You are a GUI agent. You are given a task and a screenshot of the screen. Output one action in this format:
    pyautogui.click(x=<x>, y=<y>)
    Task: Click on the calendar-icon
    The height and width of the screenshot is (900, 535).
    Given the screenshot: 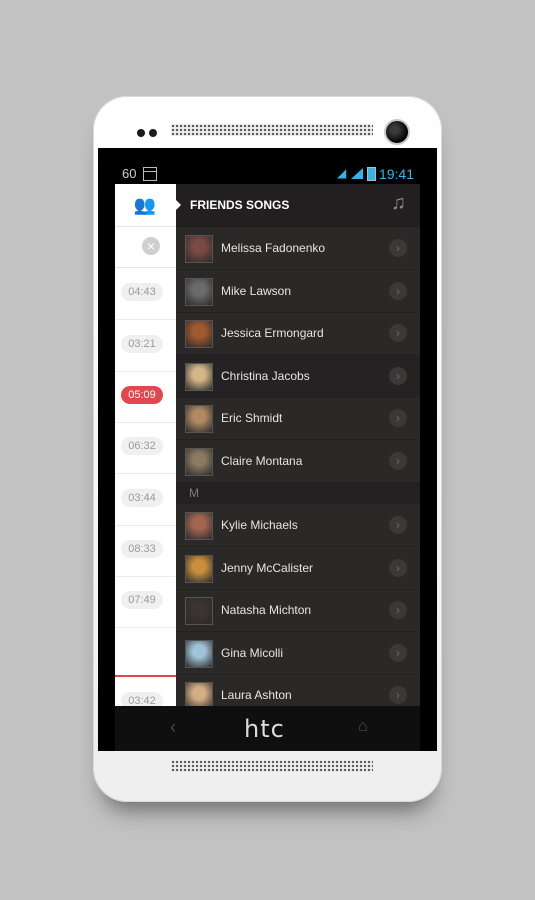 What is the action you would take?
    pyautogui.click(x=150, y=174)
    